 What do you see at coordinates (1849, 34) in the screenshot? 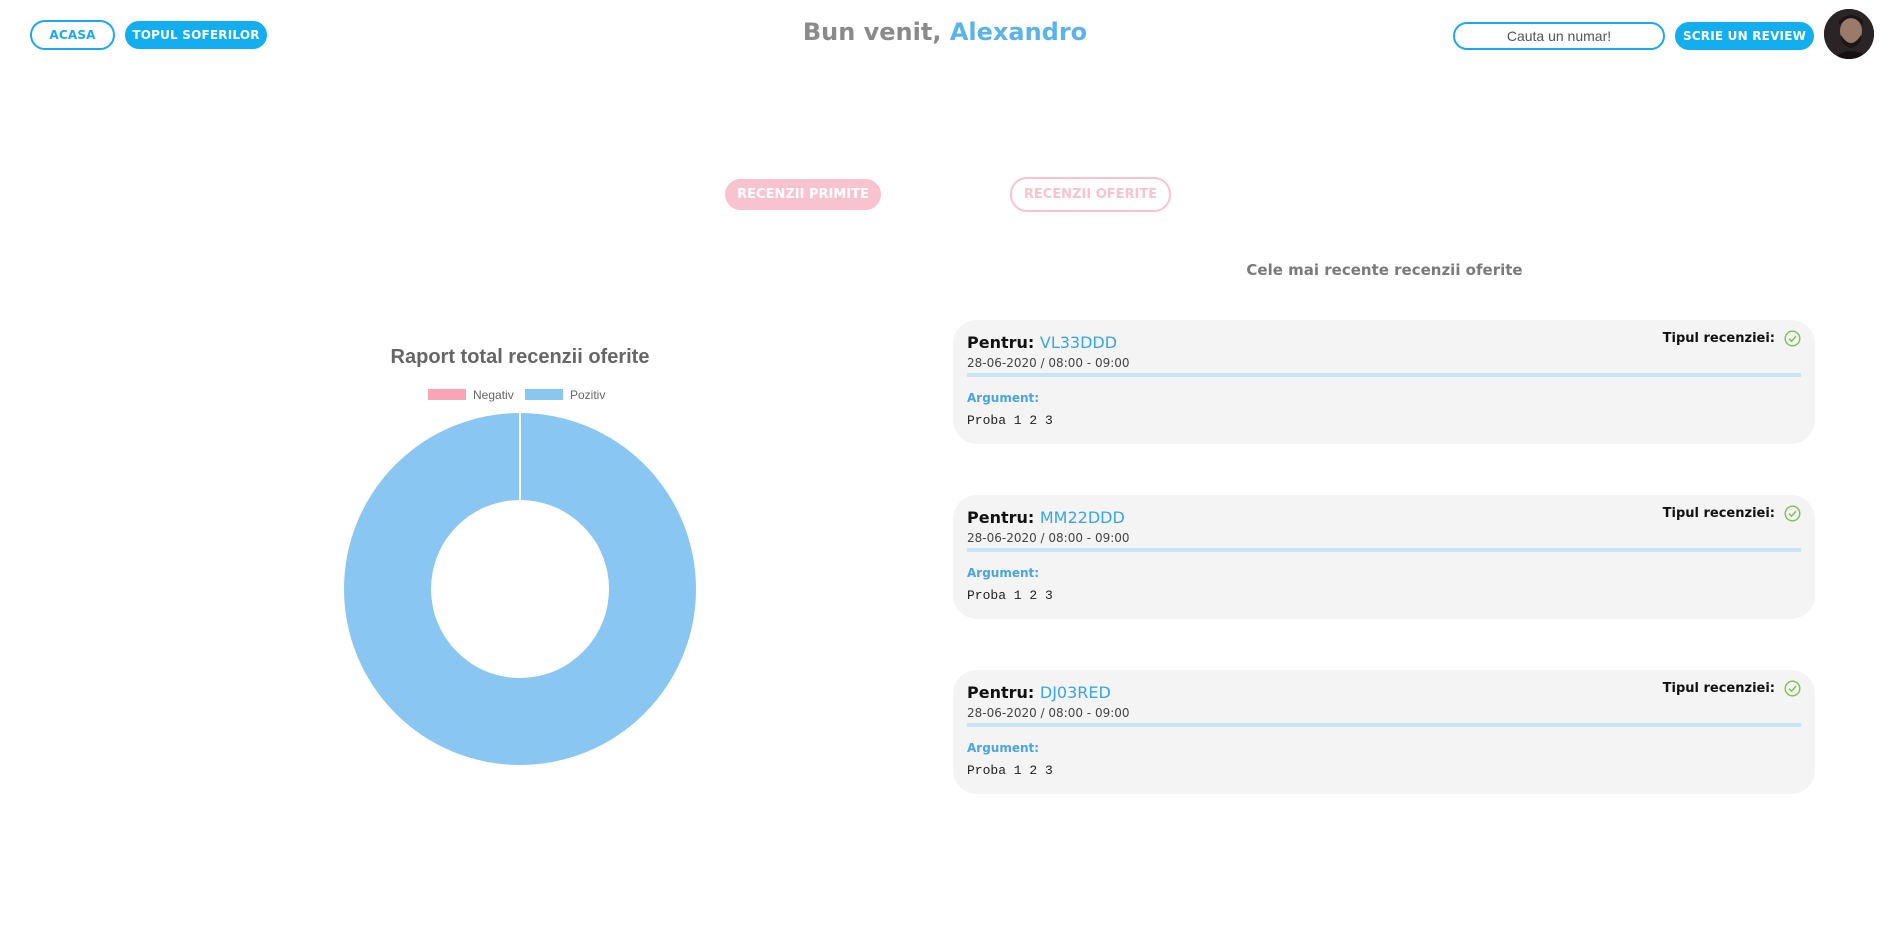
I see `avatar` at bounding box center [1849, 34].